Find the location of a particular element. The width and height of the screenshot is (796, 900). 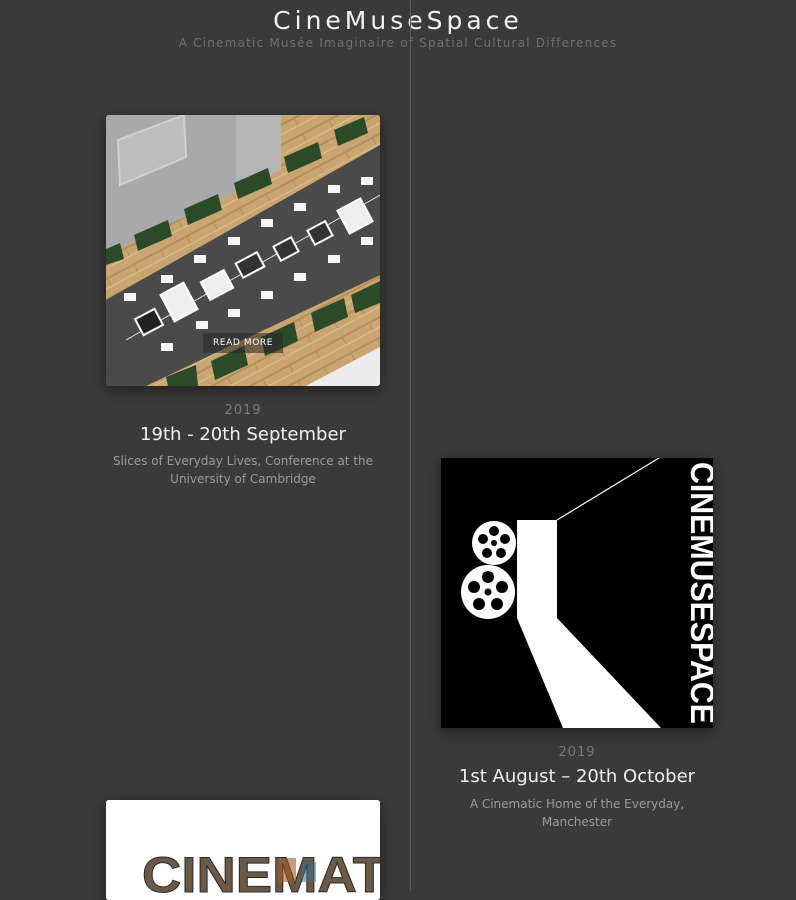

event-date-title: 1st August – 20th October is located at coordinates (577, 776).